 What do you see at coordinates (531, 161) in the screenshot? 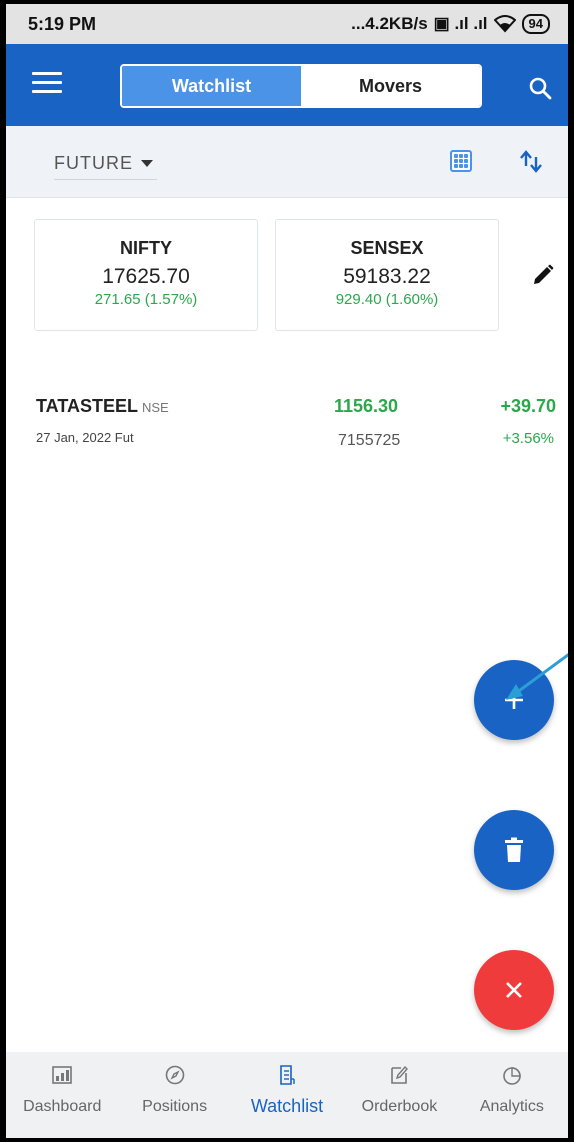
I see `sort-icon` at bounding box center [531, 161].